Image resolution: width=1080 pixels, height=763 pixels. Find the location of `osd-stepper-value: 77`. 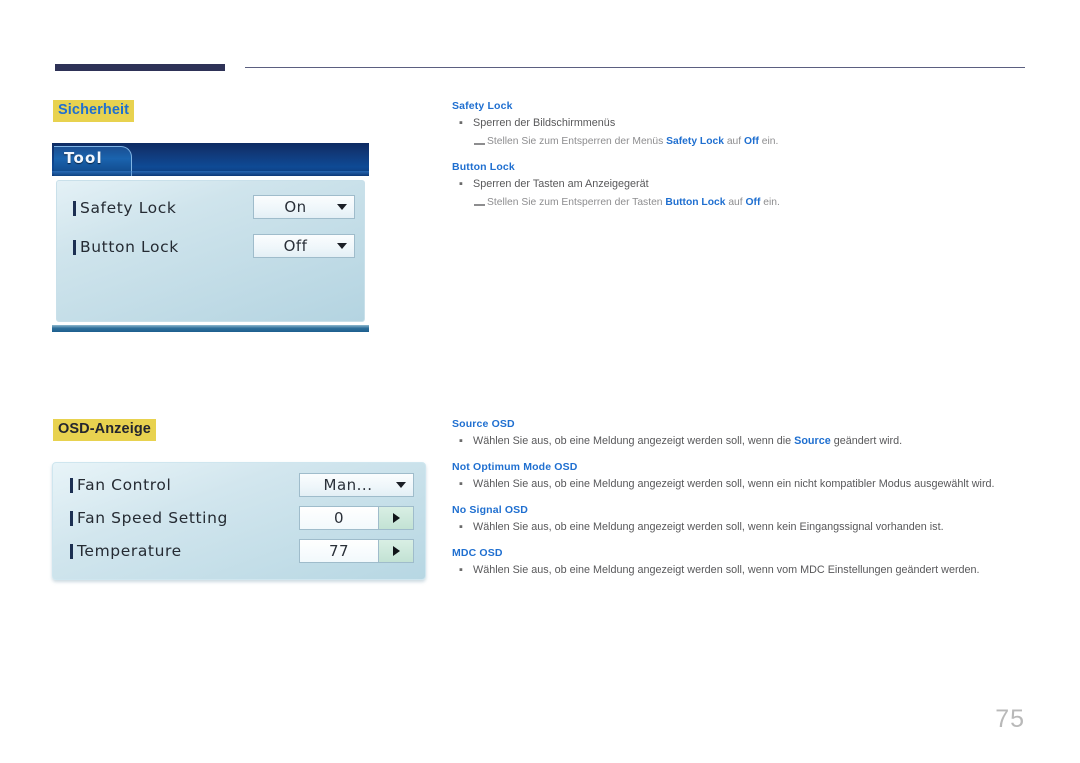

osd-stepper-value: 77 is located at coordinates (339, 551).